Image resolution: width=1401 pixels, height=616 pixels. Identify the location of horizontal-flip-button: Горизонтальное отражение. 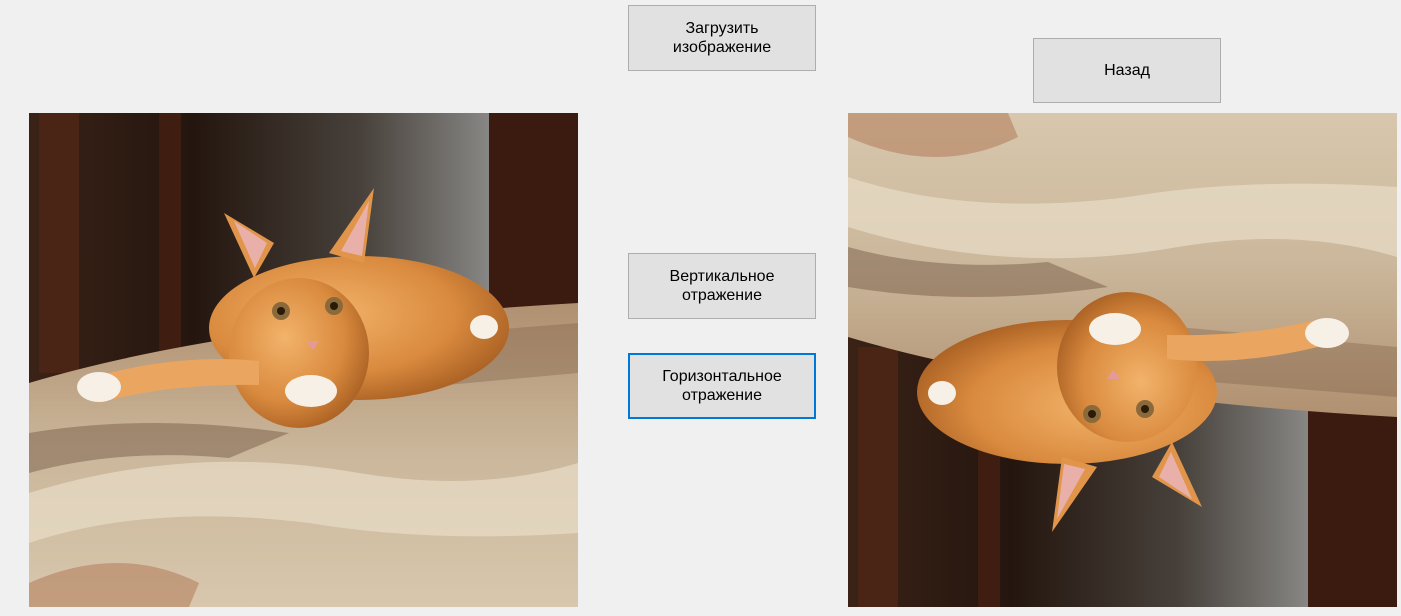
(722, 386).